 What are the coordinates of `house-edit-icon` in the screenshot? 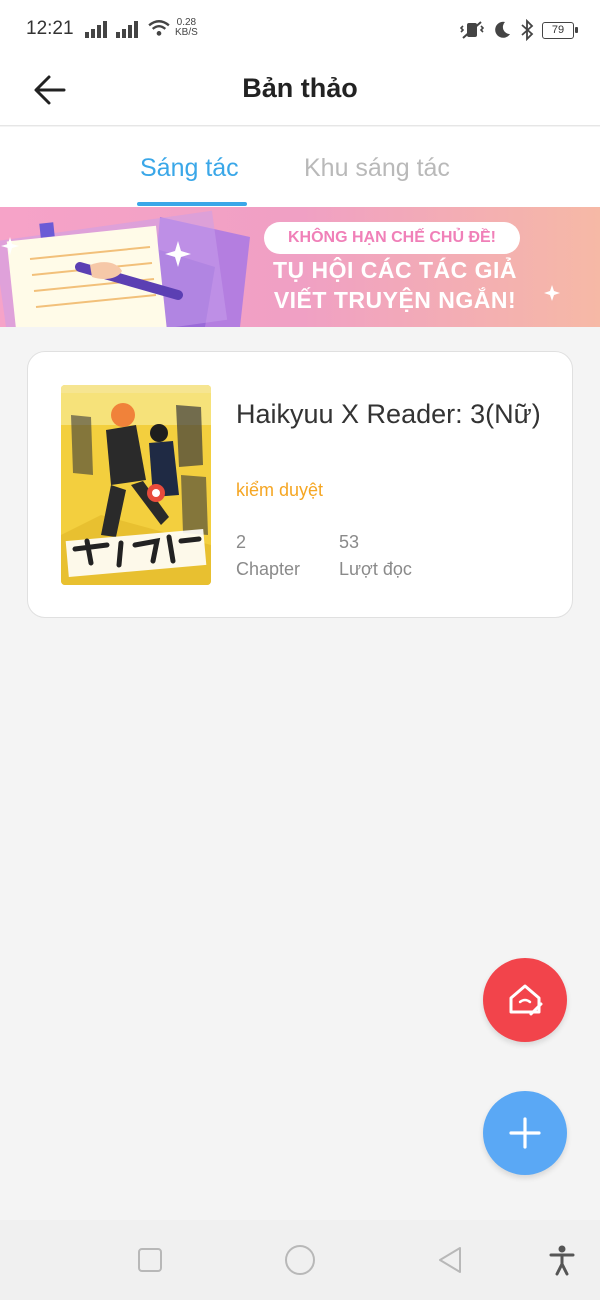 It's located at (526, 1000).